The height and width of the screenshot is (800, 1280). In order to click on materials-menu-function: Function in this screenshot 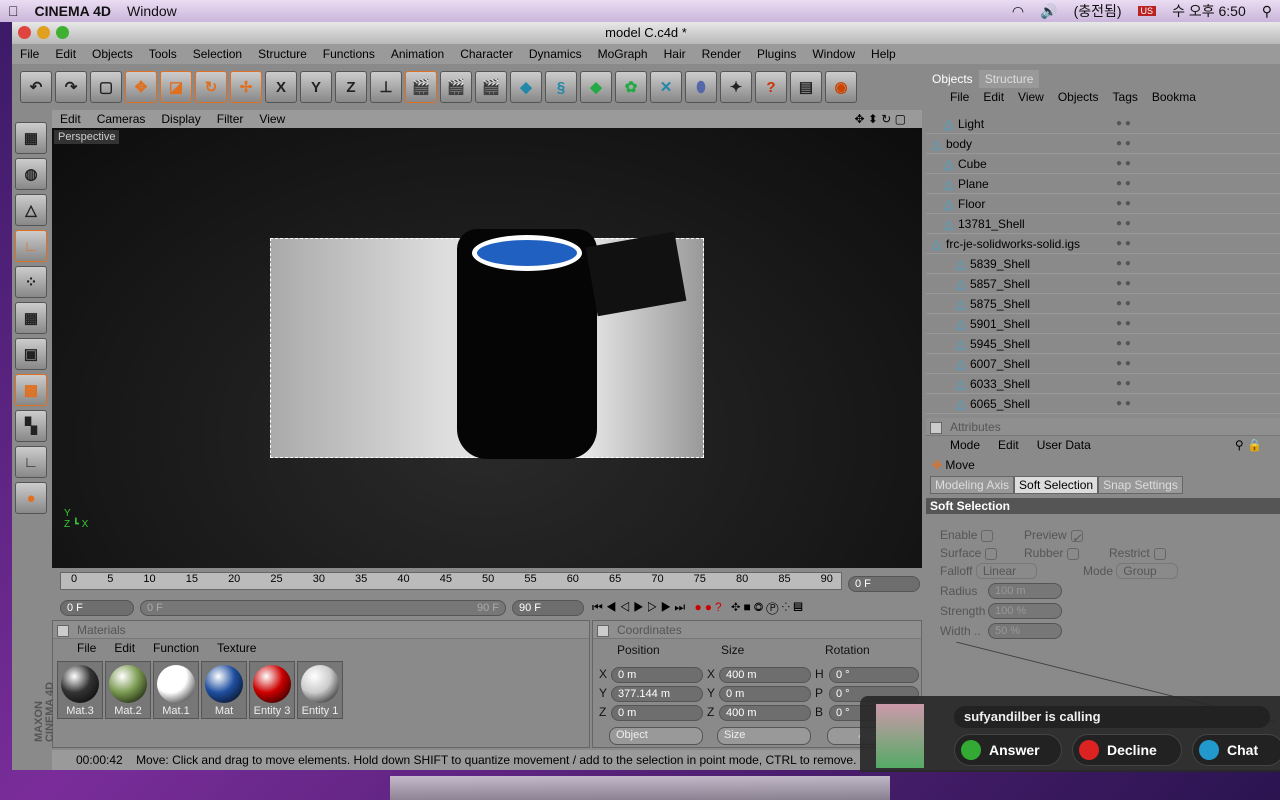, I will do `click(176, 648)`.